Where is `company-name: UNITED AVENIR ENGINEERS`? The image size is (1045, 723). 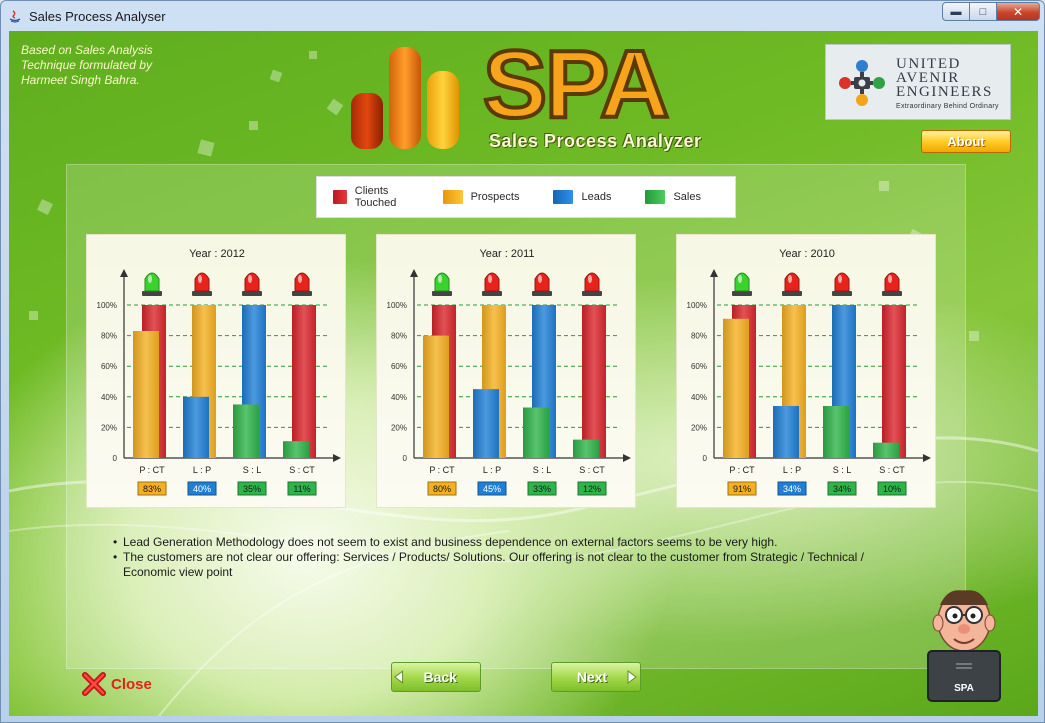 company-name: UNITED AVENIR ENGINEERS is located at coordinates (944, 78).